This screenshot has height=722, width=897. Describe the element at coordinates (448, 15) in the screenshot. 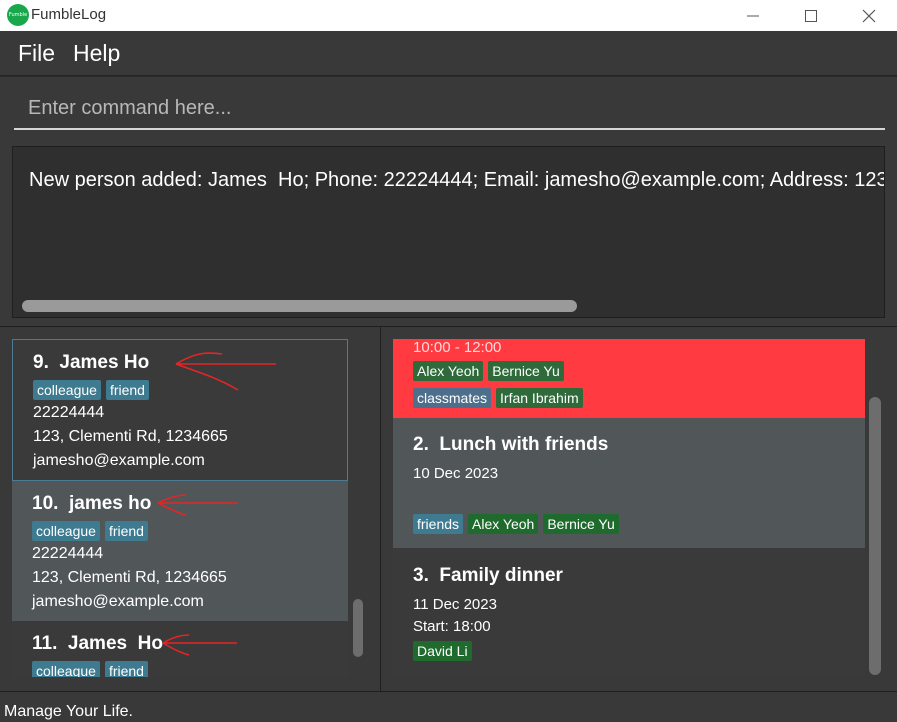

I see `title-bar: Fumble Log FumbleLog` at that location.